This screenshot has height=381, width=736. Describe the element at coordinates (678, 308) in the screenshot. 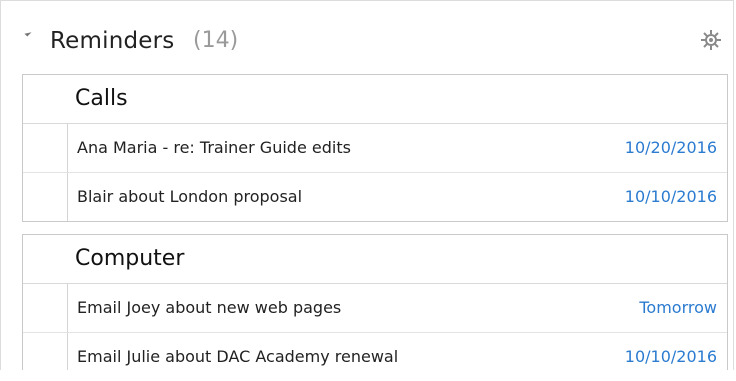

I see `reminder-due-date: Tomorrow` at that location.